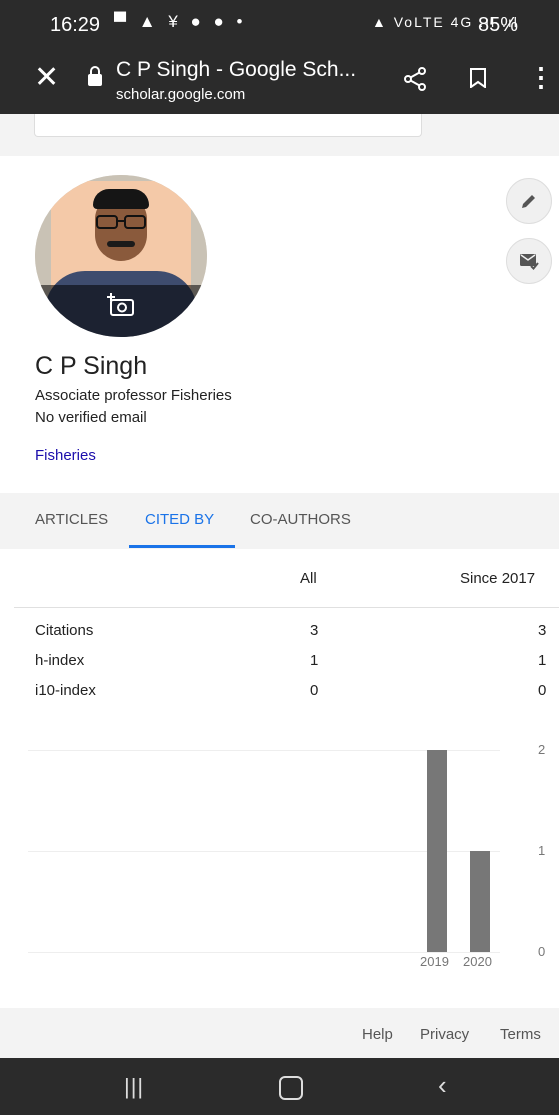  I want to click on row-label-i10-index: i10-index, so click(65, 690).